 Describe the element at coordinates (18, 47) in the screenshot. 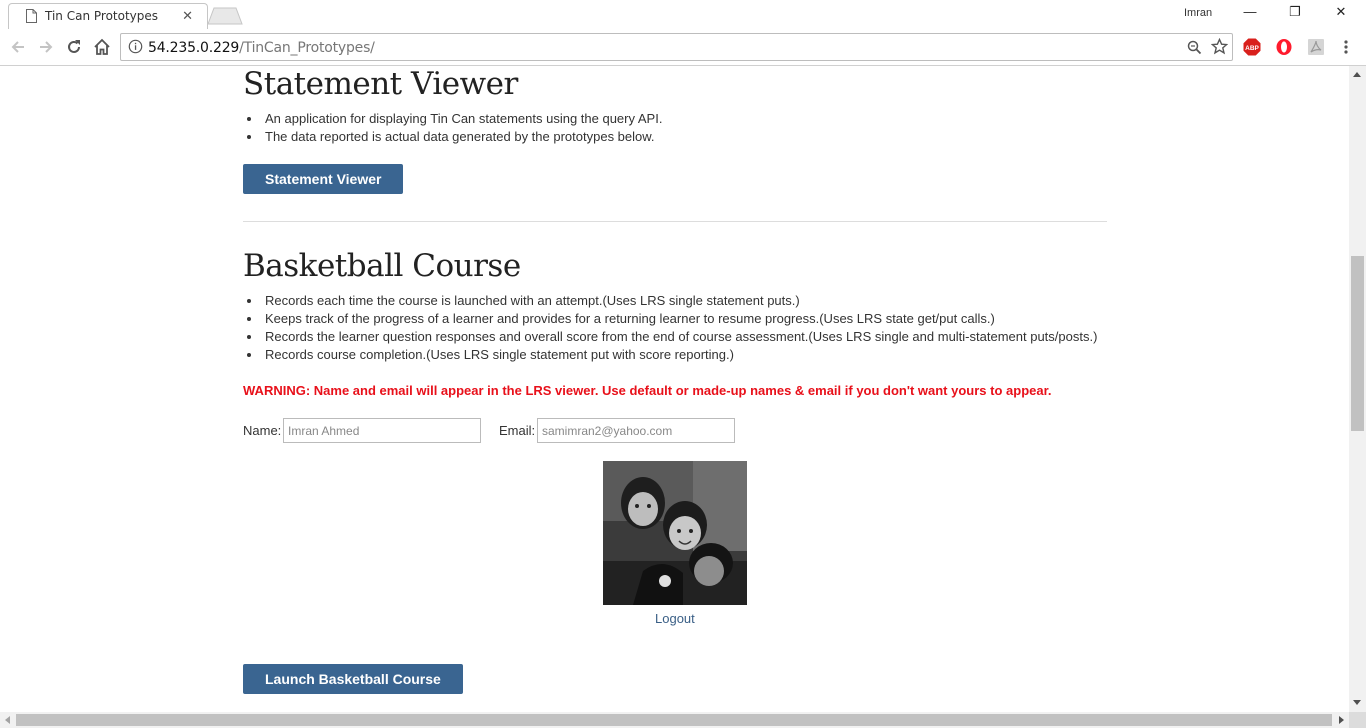

I see `back-icon` at that location.